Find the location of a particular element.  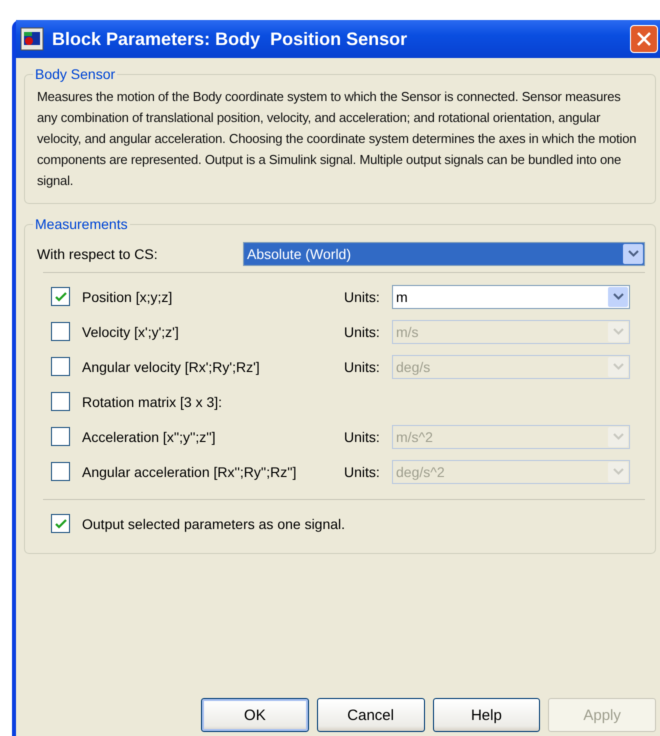

checkbox-label: Rotation matrix [3 x 3]: is located at coordinates (153, 402).